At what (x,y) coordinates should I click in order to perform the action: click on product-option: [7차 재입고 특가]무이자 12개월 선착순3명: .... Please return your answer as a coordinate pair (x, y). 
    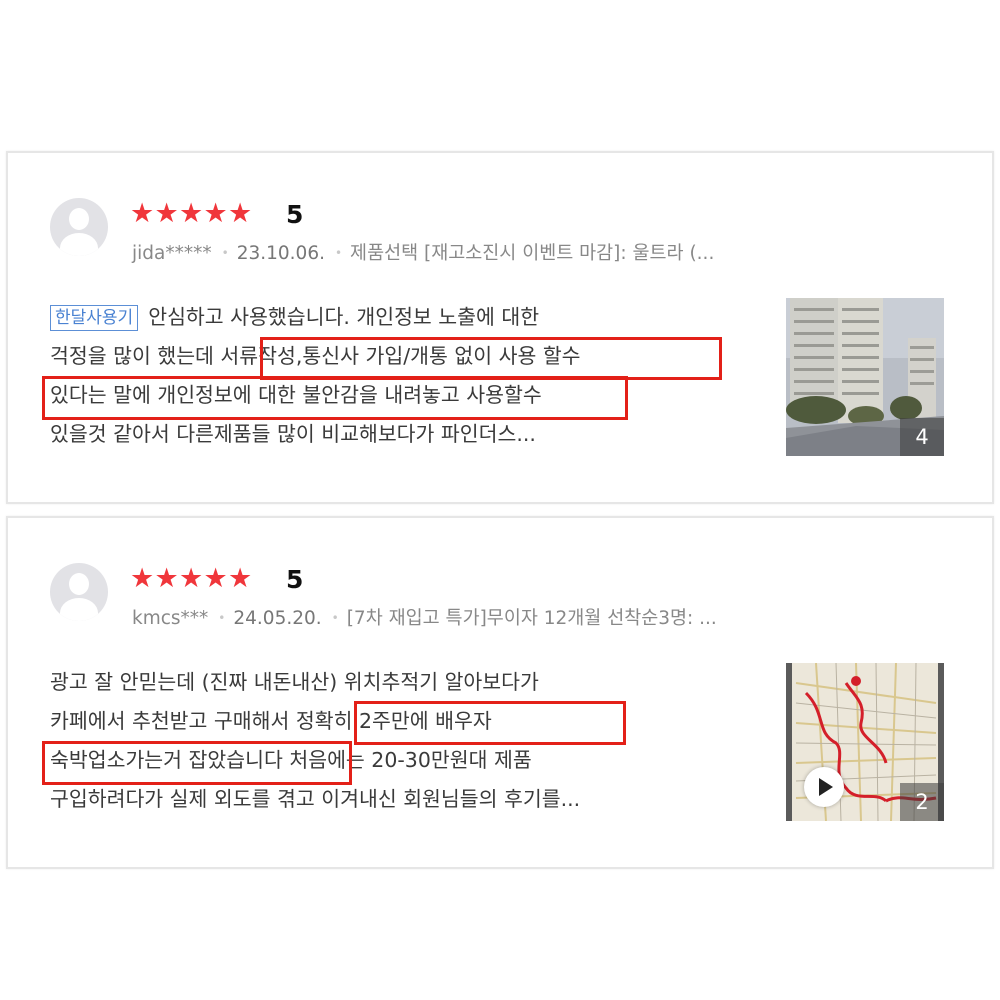
    Looking at the image, I should click on (531, 618).